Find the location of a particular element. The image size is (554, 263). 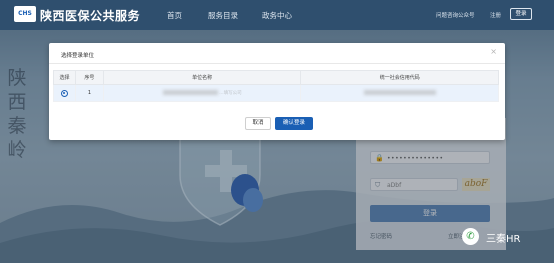

column-header-unit-name: 单位名称 is located at coordinates (202, 77).